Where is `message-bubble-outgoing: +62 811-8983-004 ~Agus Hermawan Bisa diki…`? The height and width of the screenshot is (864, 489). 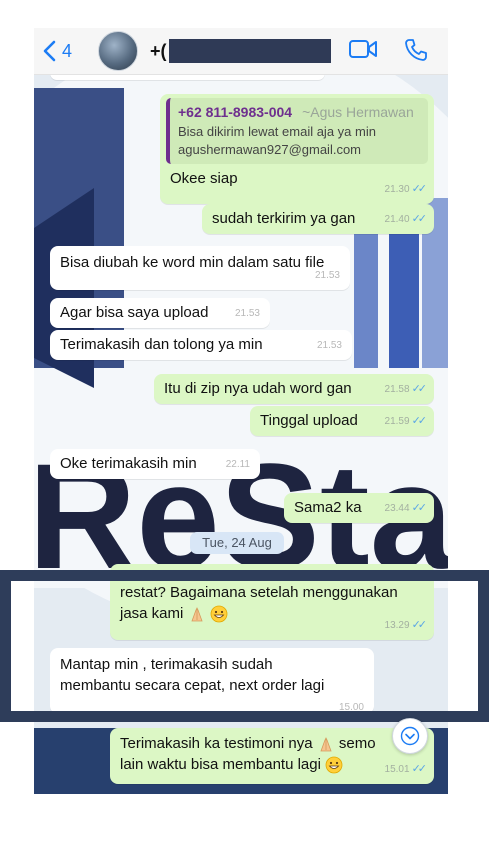 message-bubble-outgoing: +62 811-8983-004 ~Agus Hermawan Bisa diki… is located at coordinates (297, 149).